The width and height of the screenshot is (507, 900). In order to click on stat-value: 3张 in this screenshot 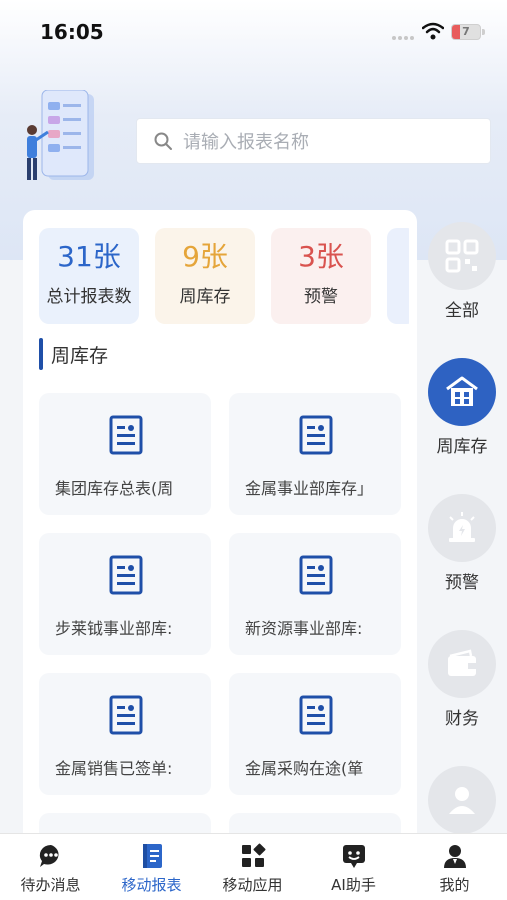, I will do `click(321, 256)`.